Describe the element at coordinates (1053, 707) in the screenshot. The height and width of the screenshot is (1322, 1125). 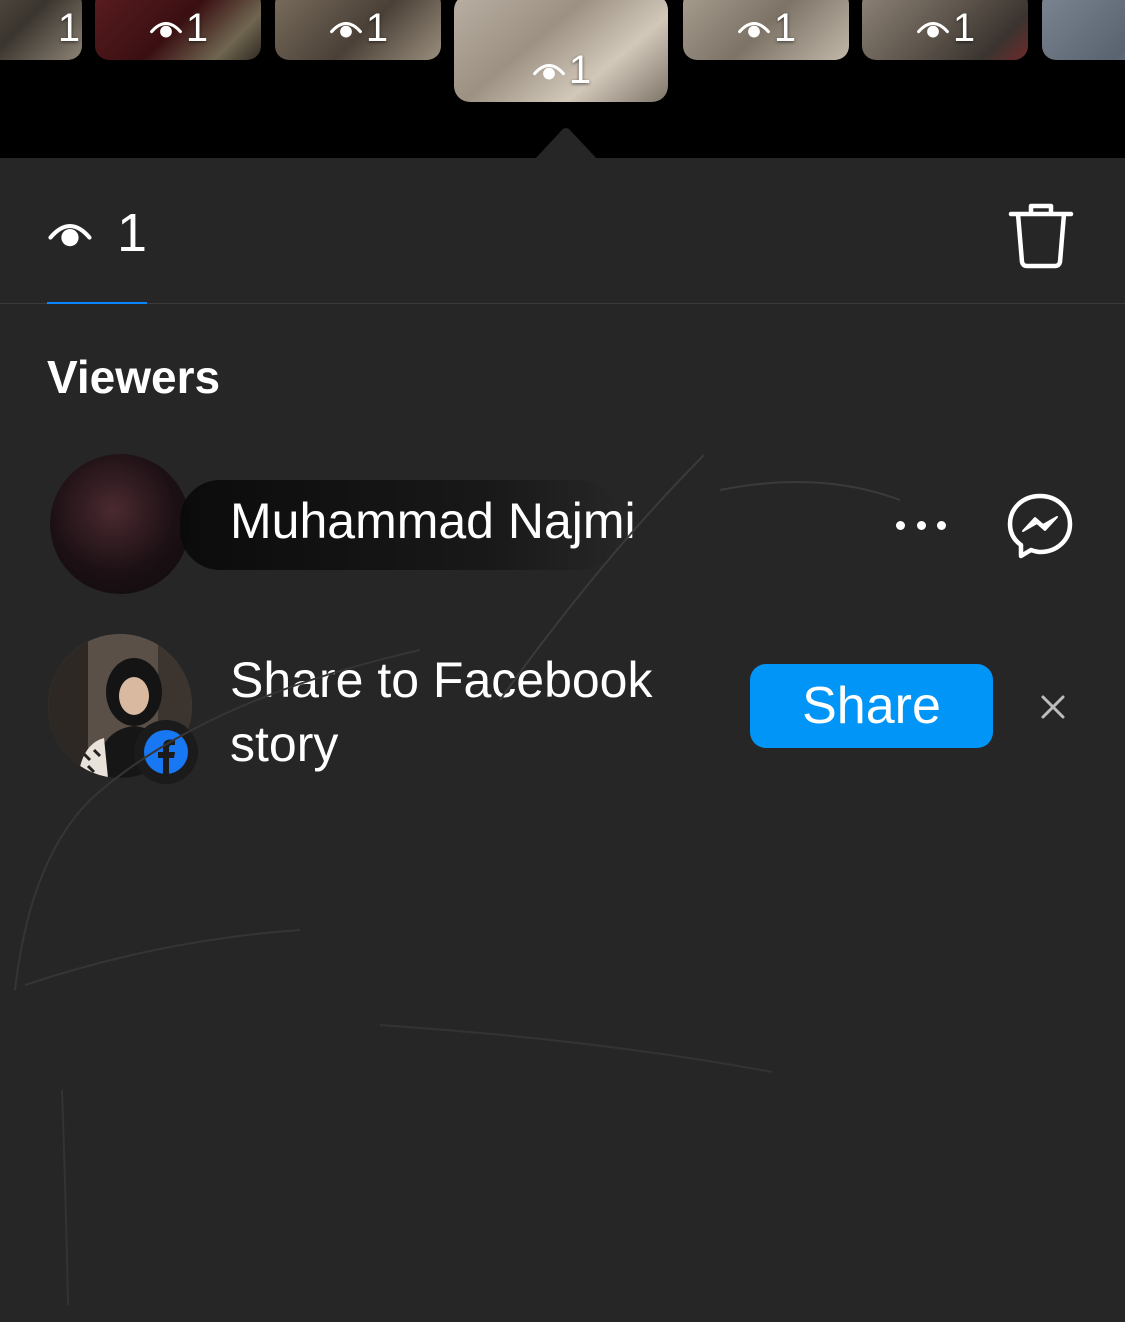
I see `close-icon` at that location.